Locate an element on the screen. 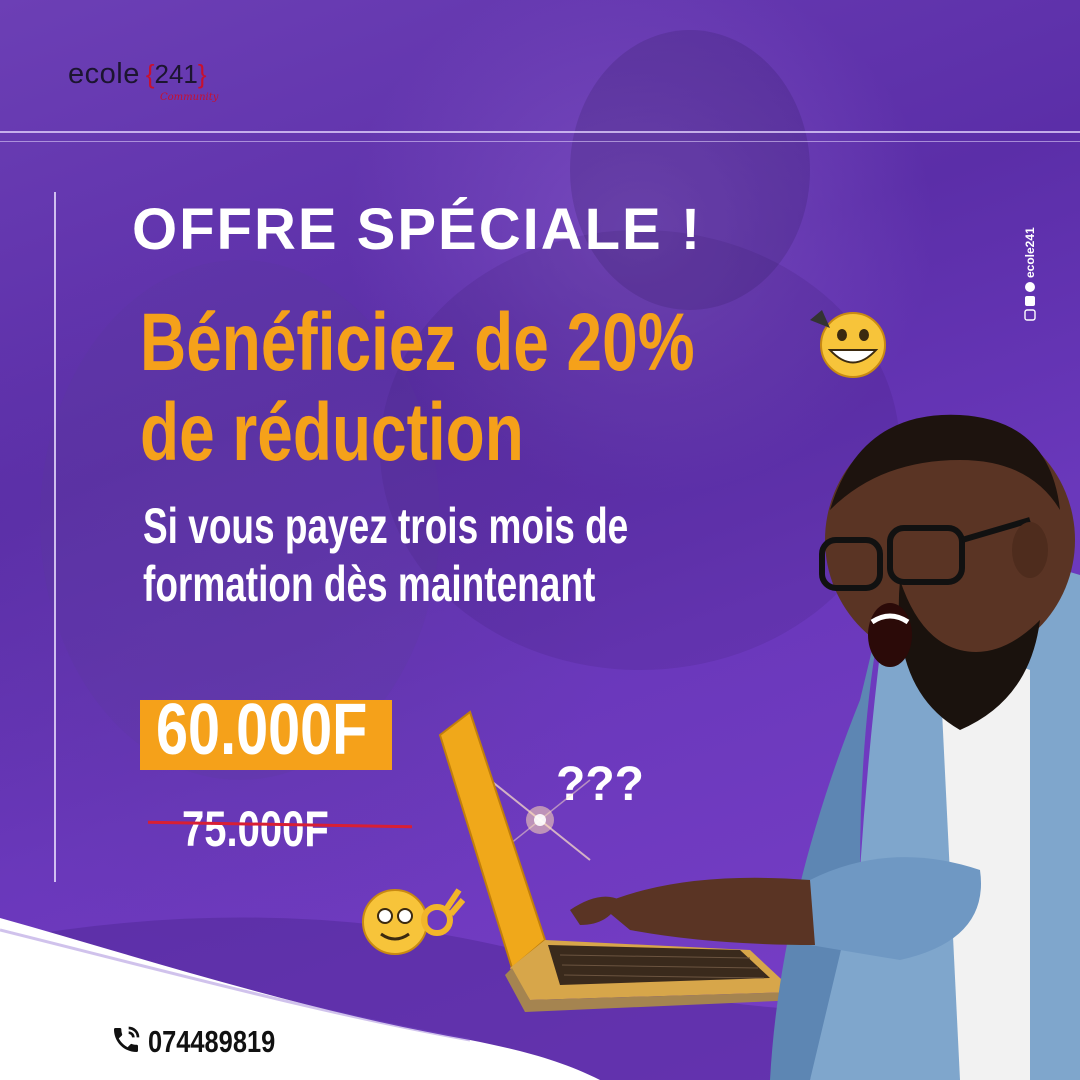  logo-tagline: Community is located at coordinates (189, 97).